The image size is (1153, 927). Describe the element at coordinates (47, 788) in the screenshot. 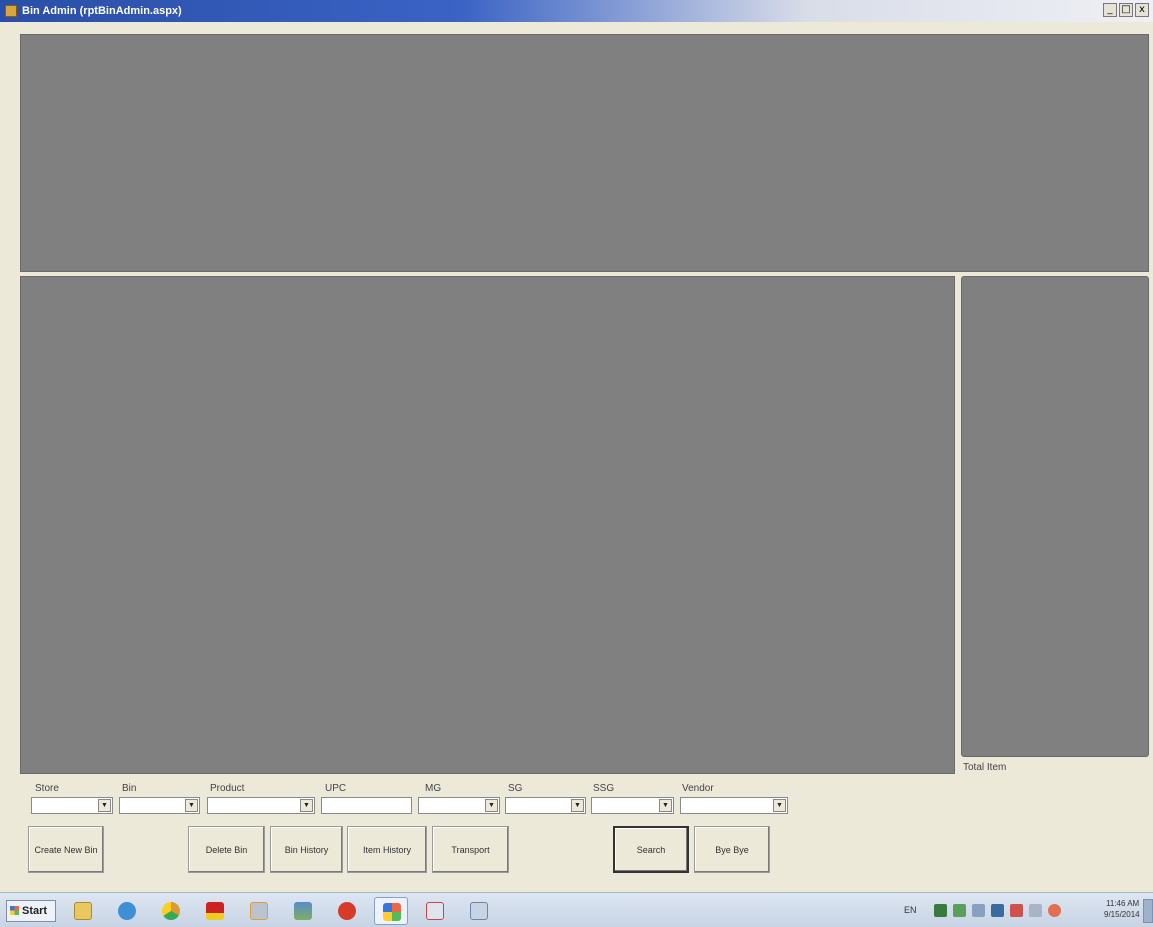

I see `store-label: Store` at that location.